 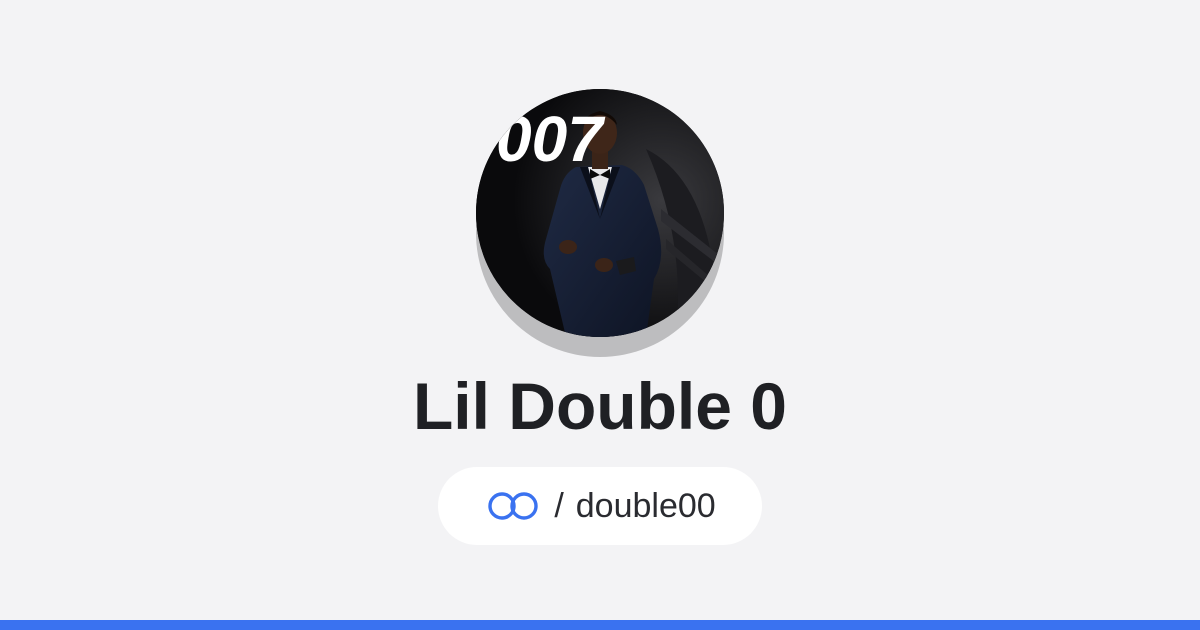 I want to click on display-name: Lil Double 0, so click(x=600, y=406).